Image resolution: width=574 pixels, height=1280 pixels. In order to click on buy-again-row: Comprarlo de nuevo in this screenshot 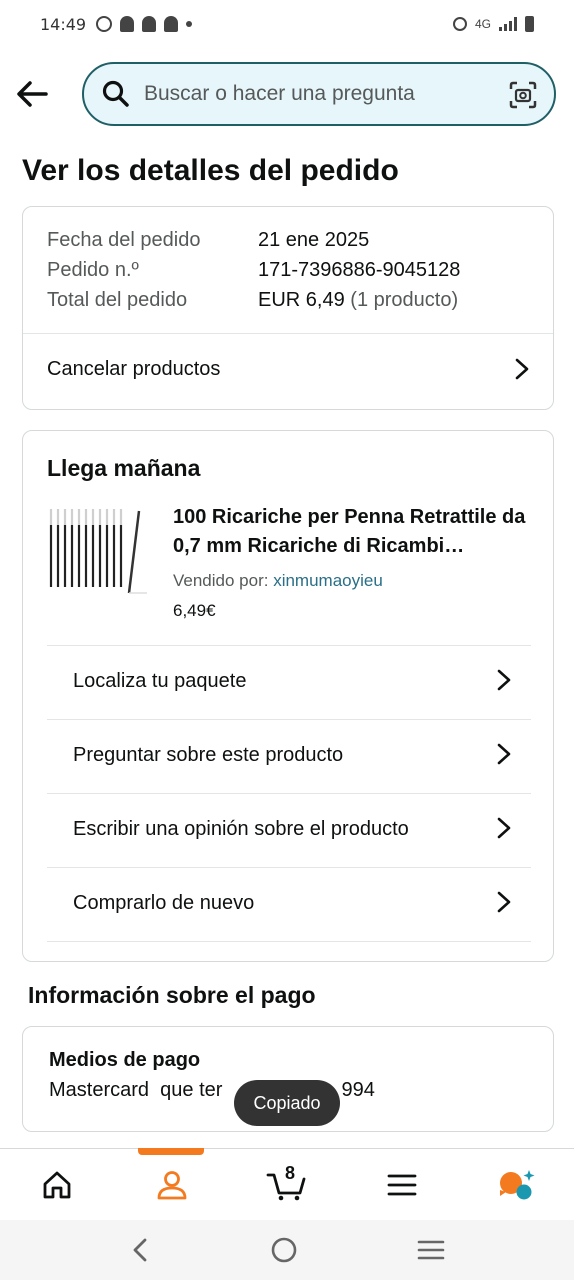, I will do `click(289, 903)`.